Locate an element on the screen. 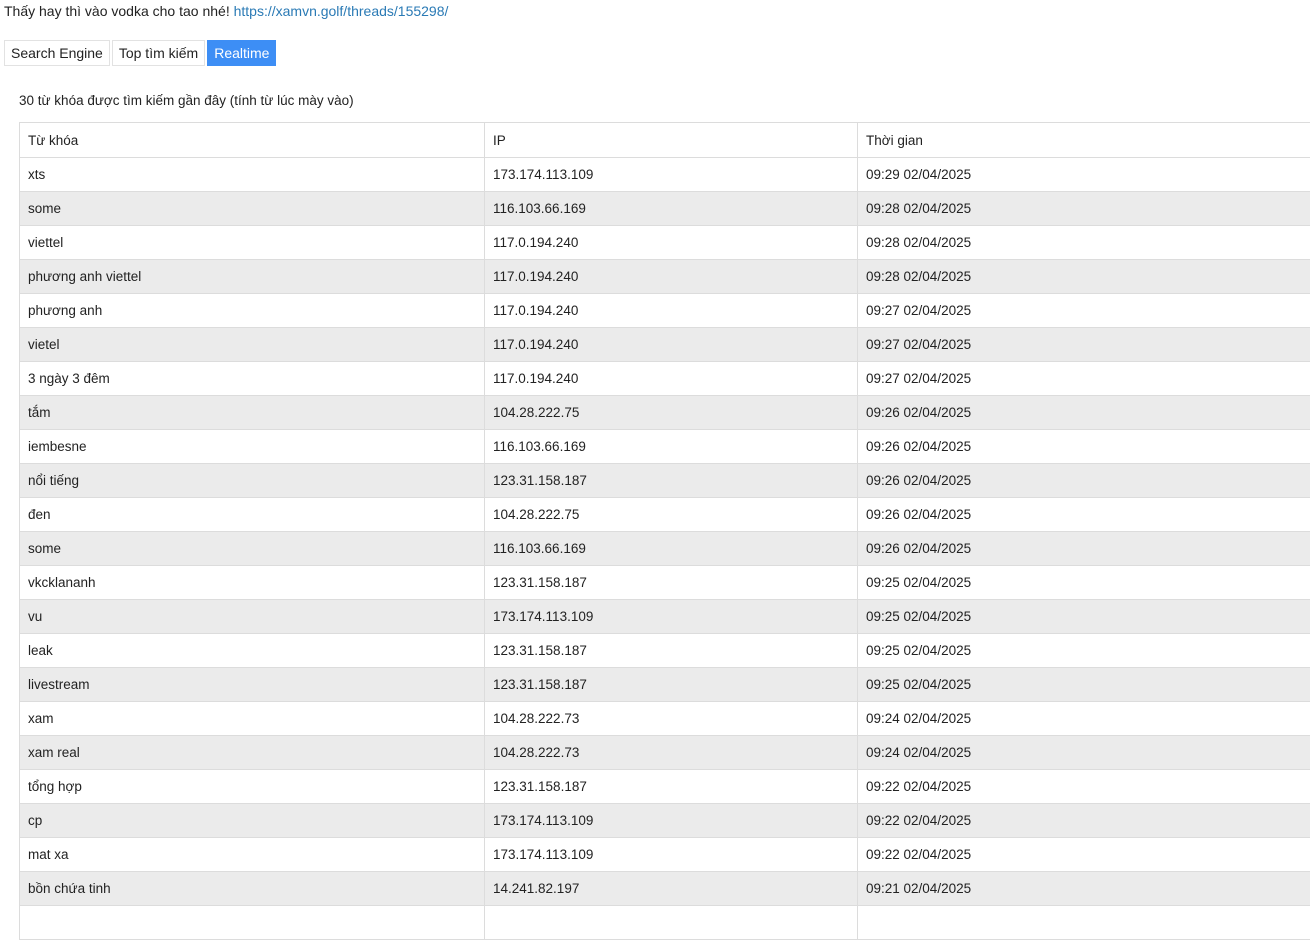 This screenshot has width=1310, height=940. cell-keyword: đen is located at coordinates (252, 515).